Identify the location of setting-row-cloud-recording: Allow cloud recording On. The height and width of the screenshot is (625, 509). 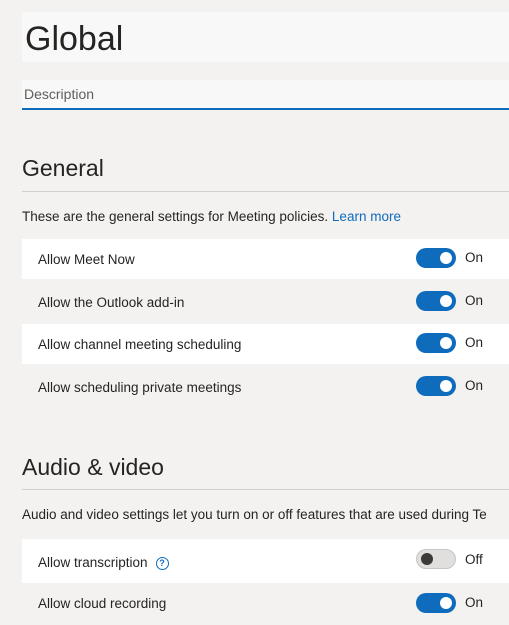
(265, 604).